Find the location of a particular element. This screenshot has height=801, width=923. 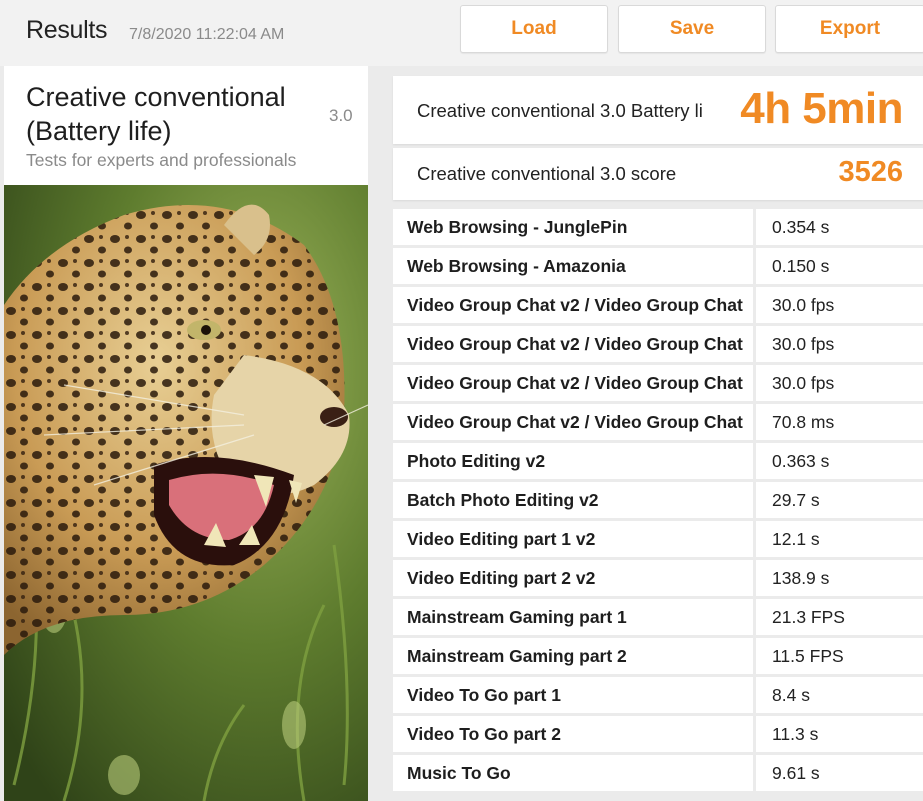

result-timestamp: 7/8/2020 11:22:04 AM is located at coordinates (207, 34).